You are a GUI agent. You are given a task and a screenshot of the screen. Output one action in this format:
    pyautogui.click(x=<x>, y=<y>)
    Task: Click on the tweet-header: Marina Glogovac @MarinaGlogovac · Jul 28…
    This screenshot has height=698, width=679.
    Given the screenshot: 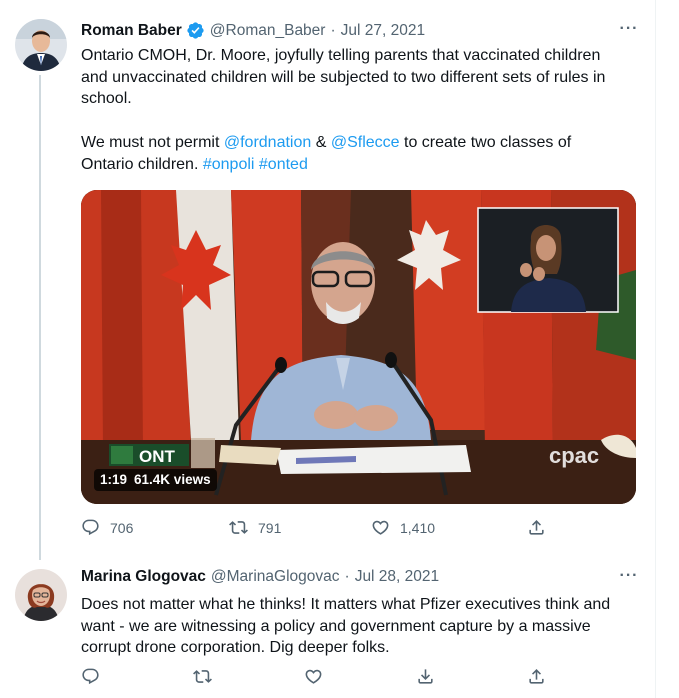 What is the action you would take?
    pyautogui.click(x=260, y=577)
    